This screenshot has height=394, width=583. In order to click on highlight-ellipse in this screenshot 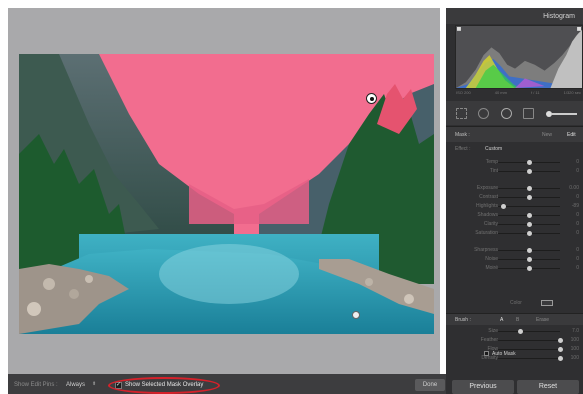, I will do `click(164, 385)`.